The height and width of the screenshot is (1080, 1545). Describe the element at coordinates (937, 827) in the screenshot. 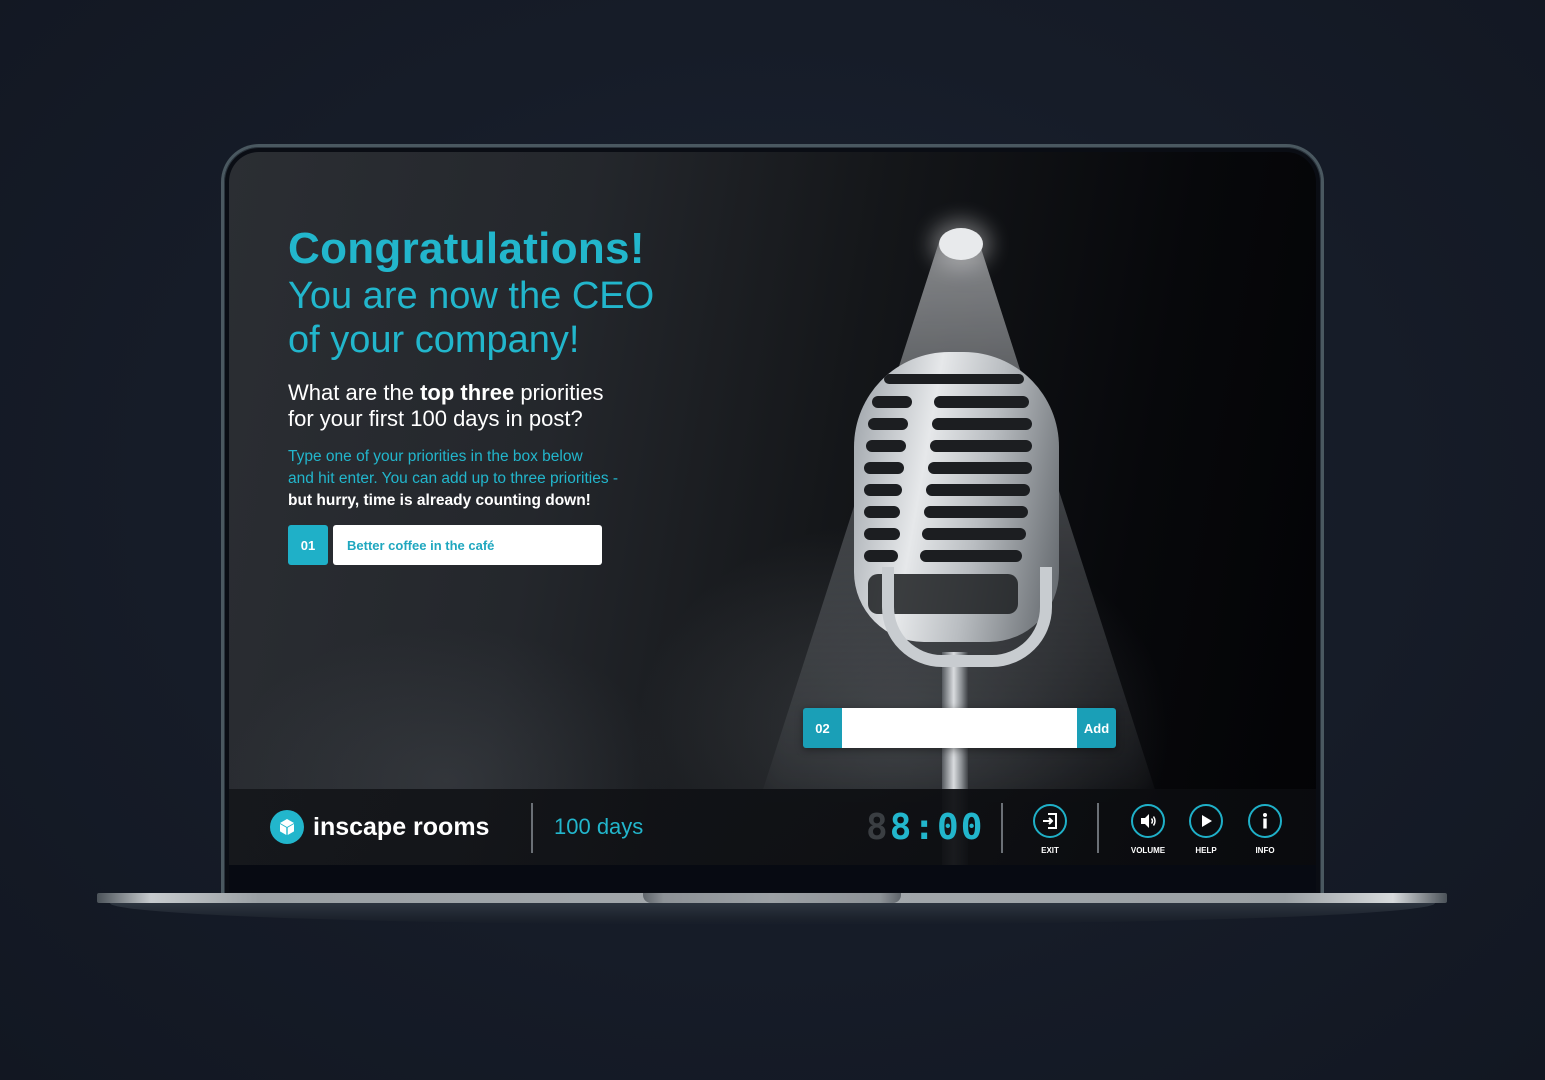

I see `timer-value: 8:00` at that location.